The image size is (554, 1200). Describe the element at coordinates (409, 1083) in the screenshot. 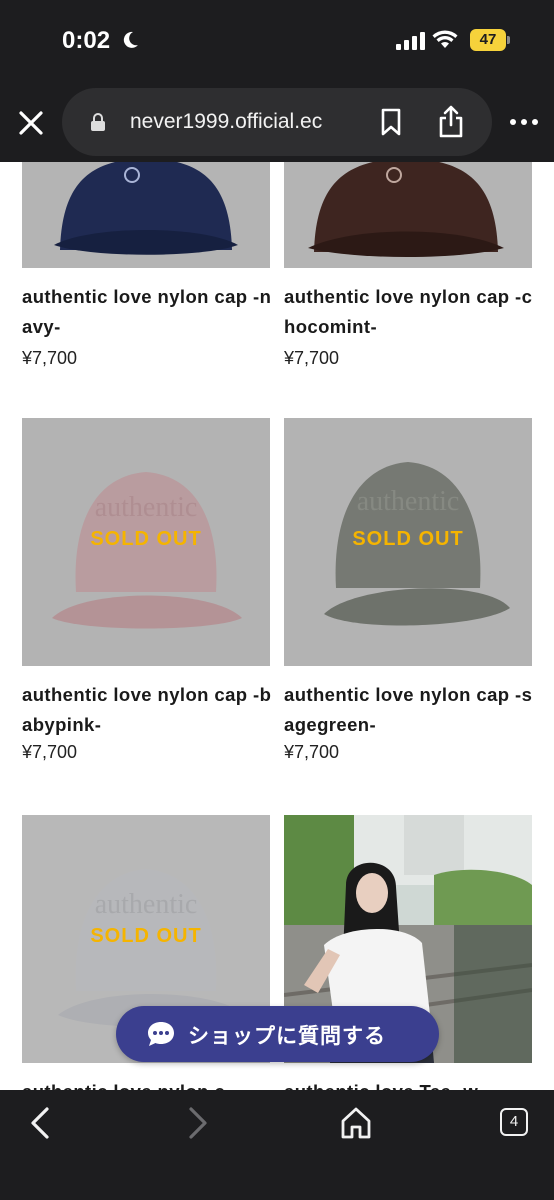

I see `product-name: authentic love Tee -w` at that location.